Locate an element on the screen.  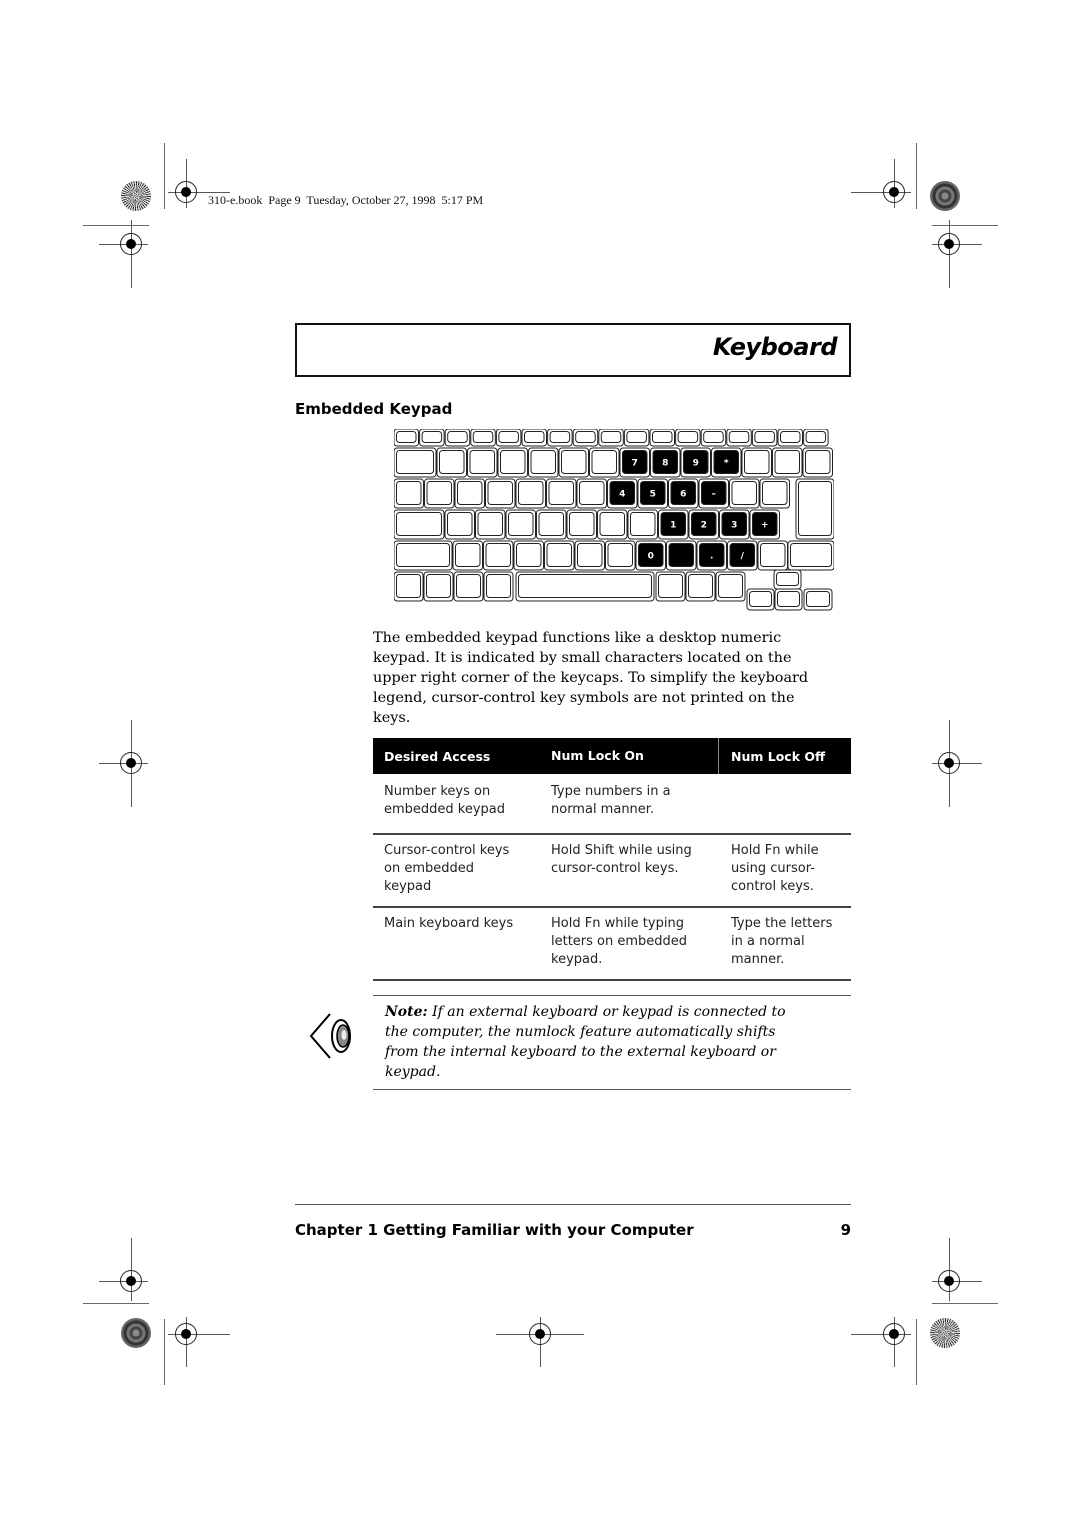
keypad-key-label: 8 is located at coordinates (665, 464).